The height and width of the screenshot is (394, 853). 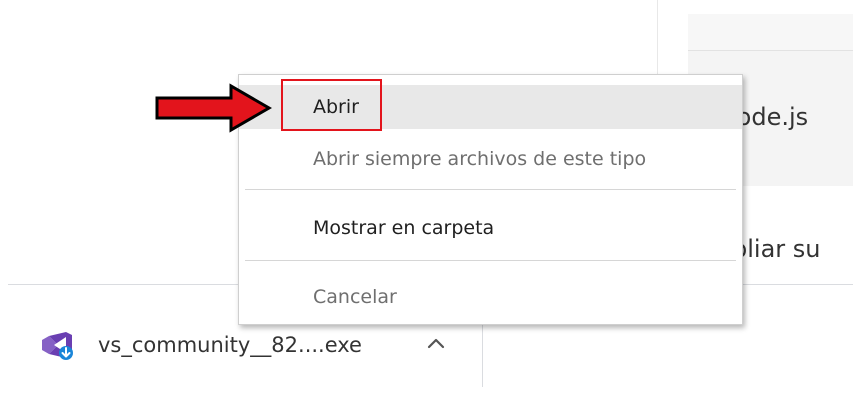 I want to click on page-text-ampliar: pliar su, so click(x=776, y=249).